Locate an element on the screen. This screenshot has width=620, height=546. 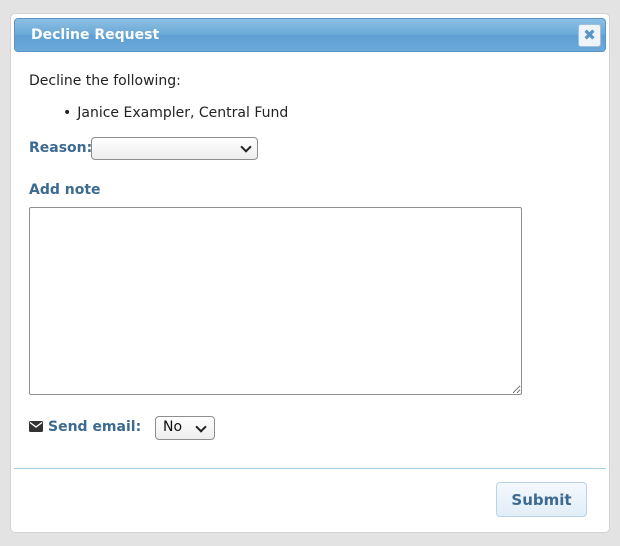
send-email-select: No is located at coordinates (185, 428).